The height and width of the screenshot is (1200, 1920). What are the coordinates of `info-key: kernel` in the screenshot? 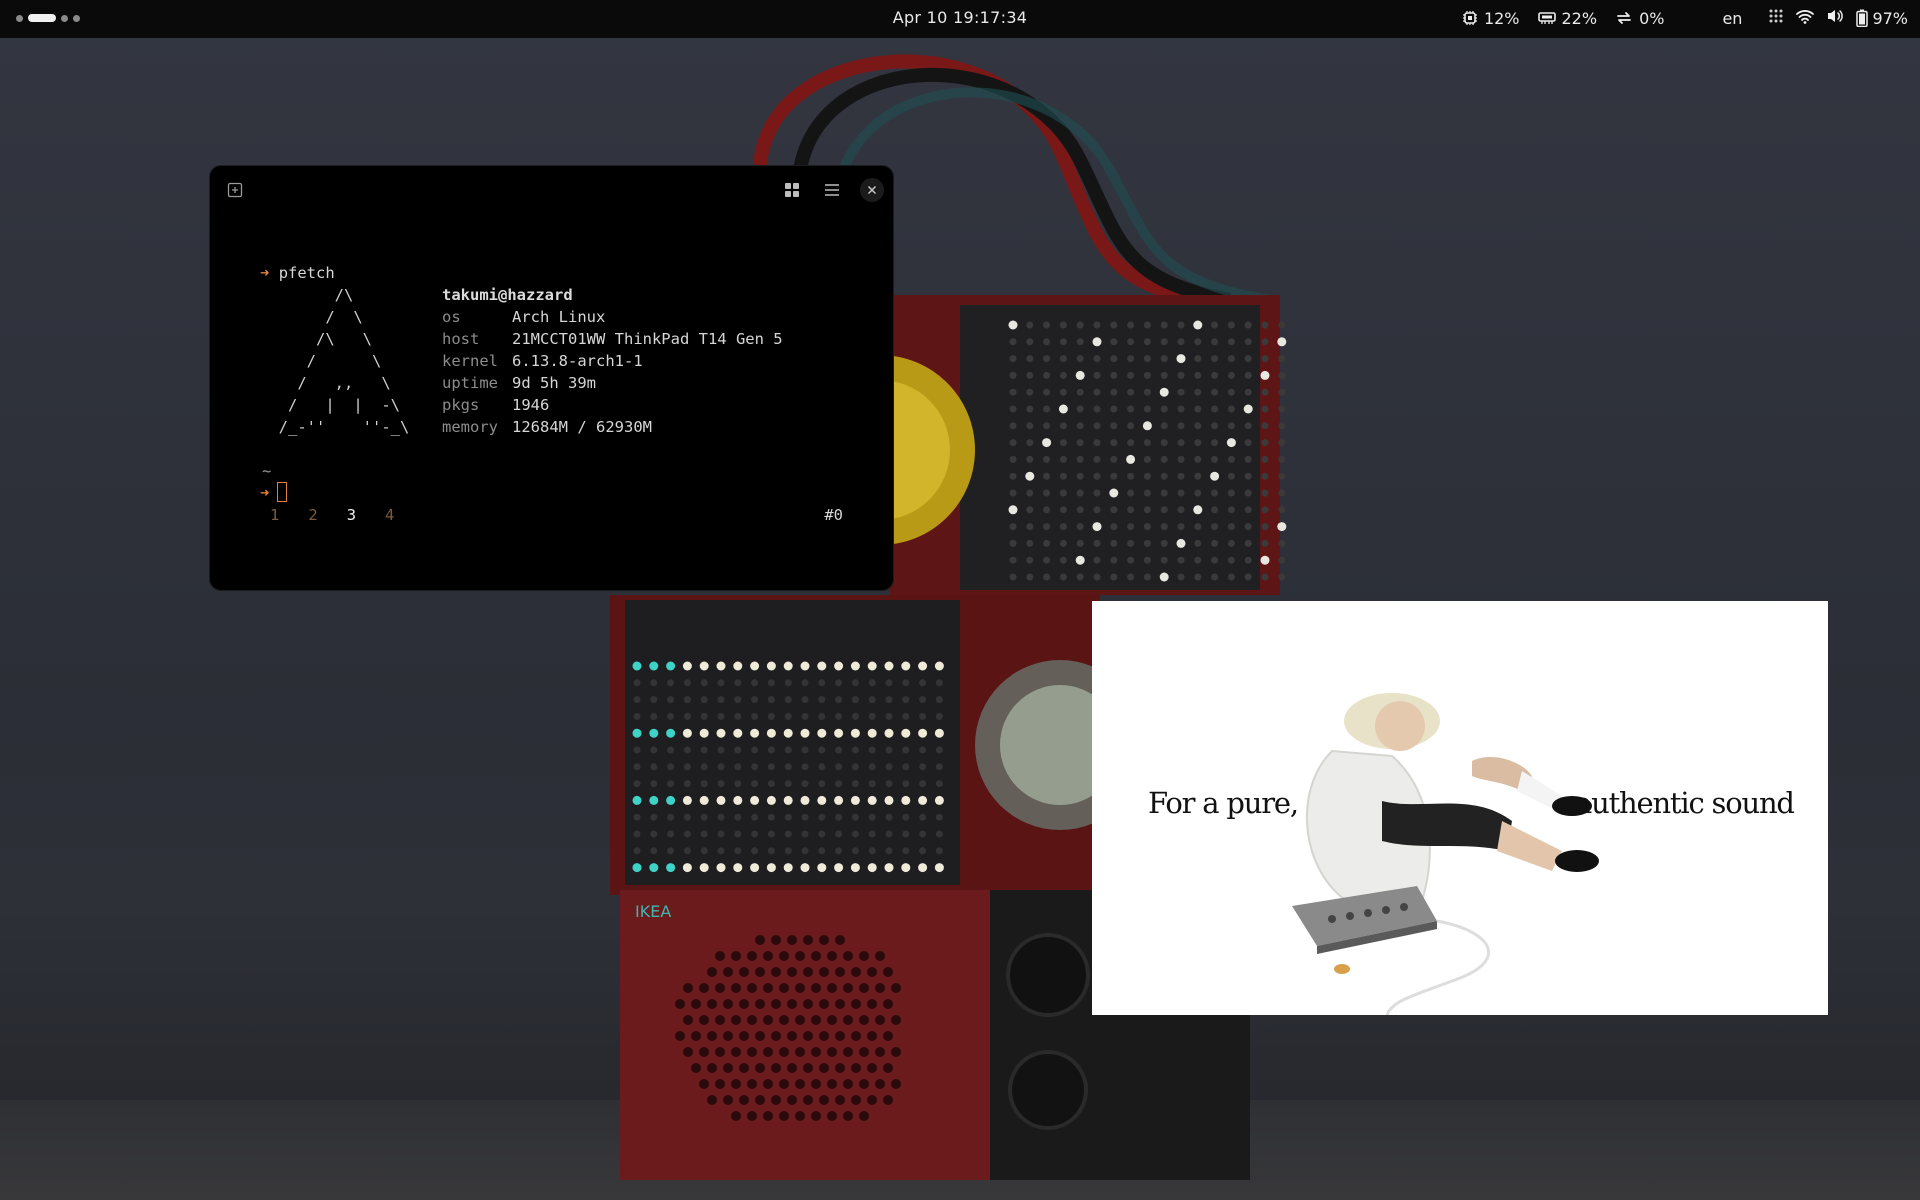 It's located at (470, 361).